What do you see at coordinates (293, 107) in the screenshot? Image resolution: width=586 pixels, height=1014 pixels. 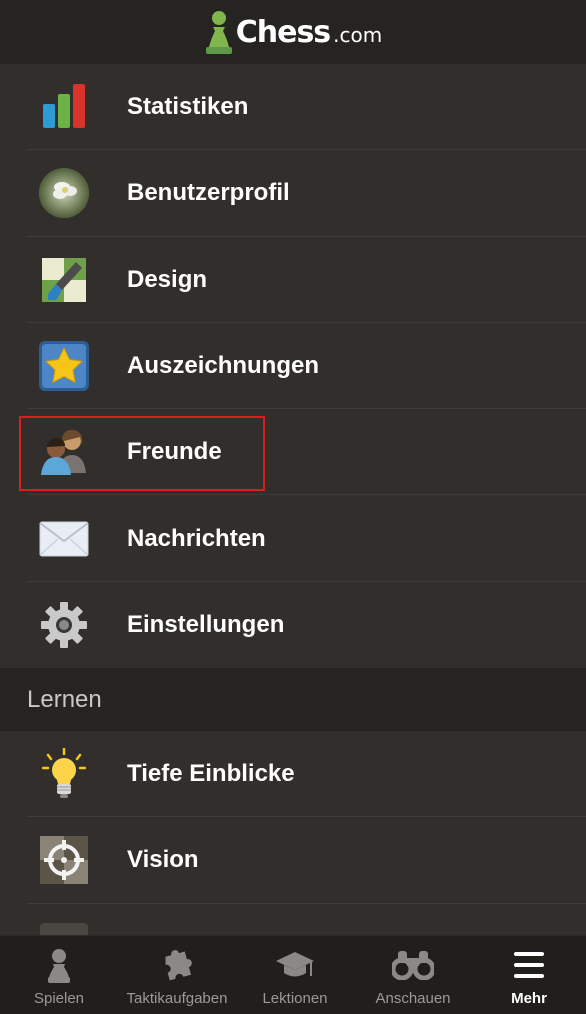 I see `menu-item-statistiken: Statistiken` at bounding box center [293, 107].